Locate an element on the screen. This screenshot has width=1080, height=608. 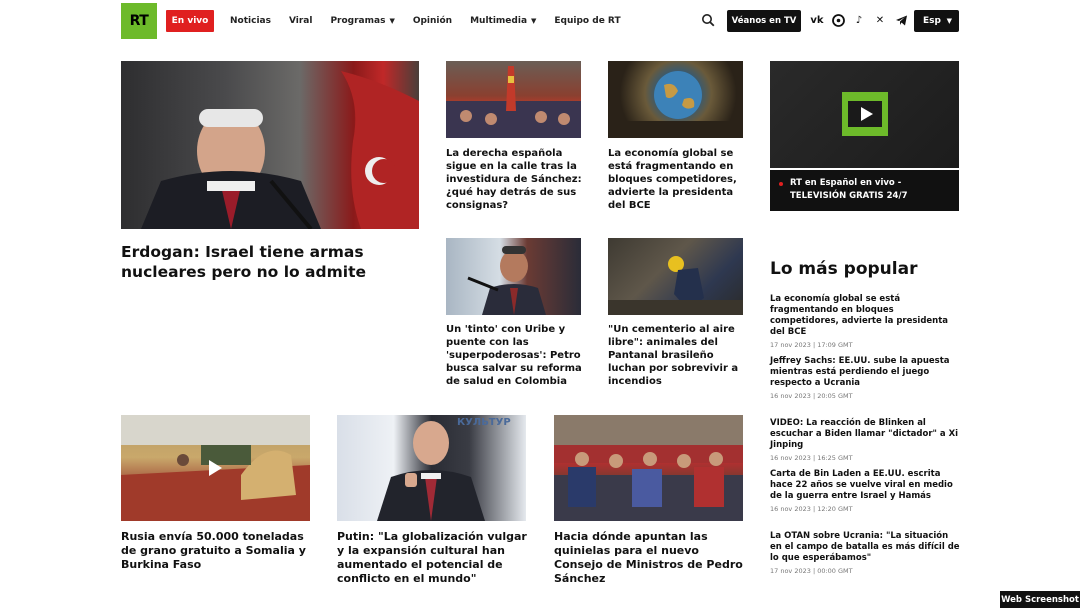
nav-item-noticias: Noticias is located at coordinates (250, 21).